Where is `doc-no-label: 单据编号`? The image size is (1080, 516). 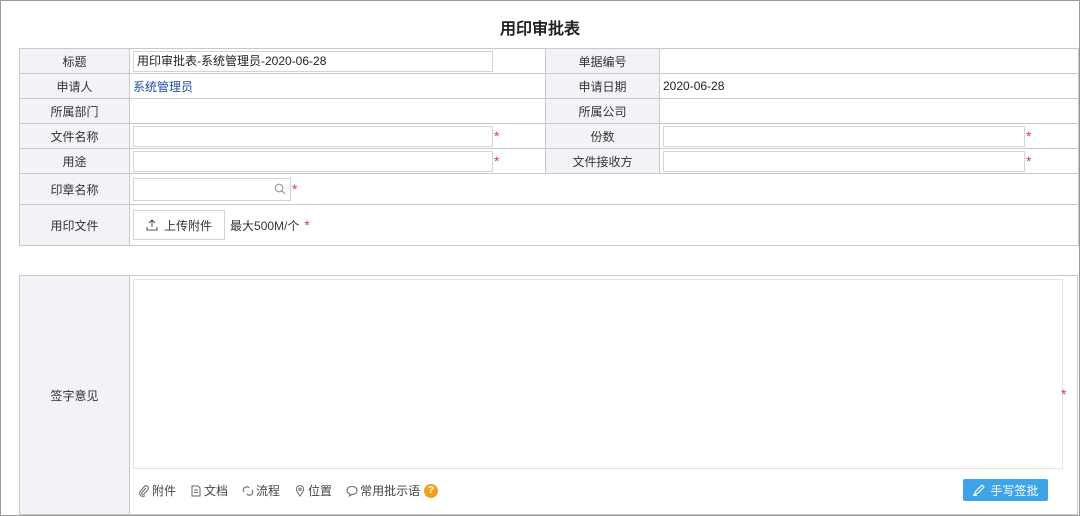
doc-no-label: 单据编号 is located at coordinates (602, 61).